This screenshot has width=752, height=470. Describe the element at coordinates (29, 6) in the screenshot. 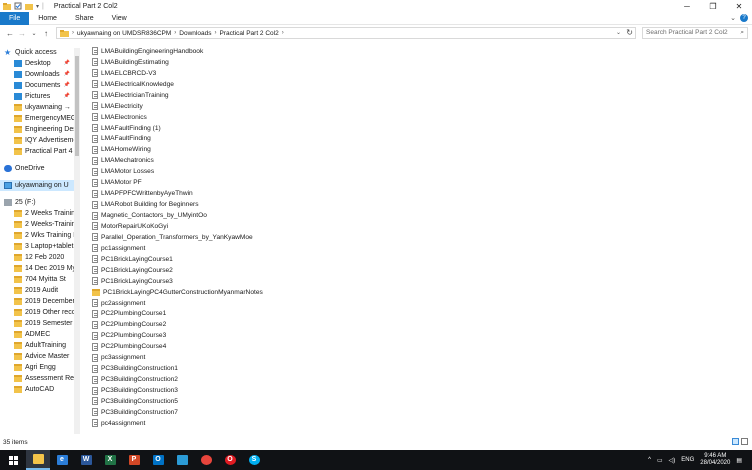

I see `new-folder-icon` at that location.